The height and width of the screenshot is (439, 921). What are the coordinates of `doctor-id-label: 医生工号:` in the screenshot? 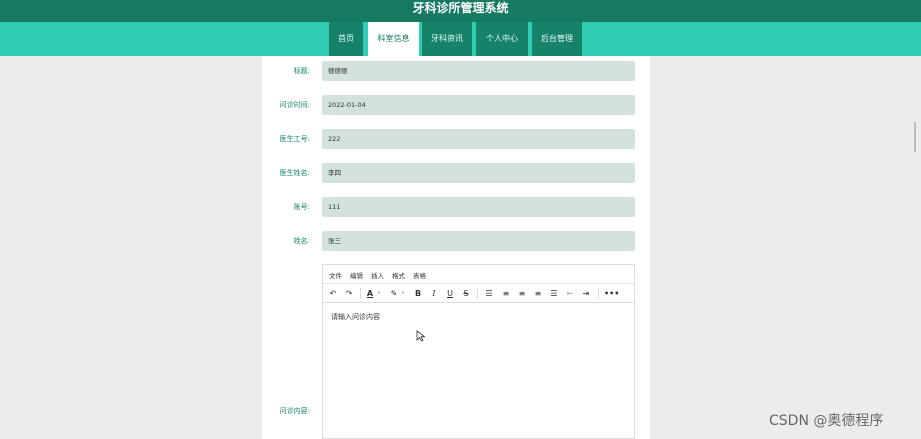 It's located at (294, 139).